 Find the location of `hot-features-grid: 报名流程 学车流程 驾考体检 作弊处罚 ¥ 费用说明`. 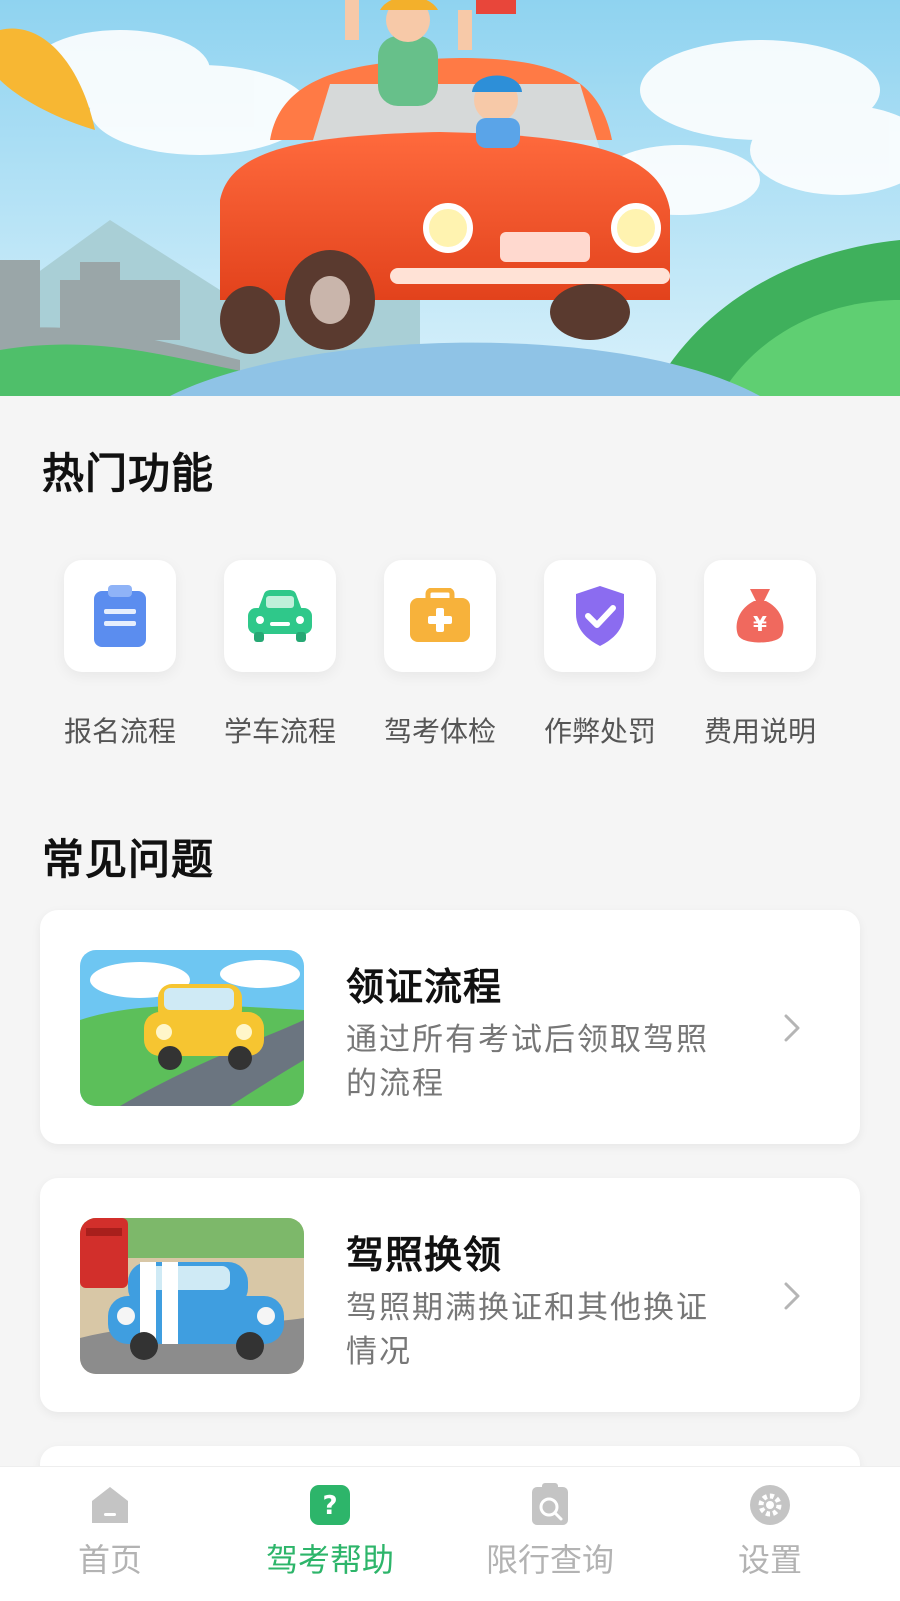

hot-features-grid: 报名流程 学车流程 驾考体检 作弊处罚 ¥ 费用说明 is located at coordinates (450, 660).